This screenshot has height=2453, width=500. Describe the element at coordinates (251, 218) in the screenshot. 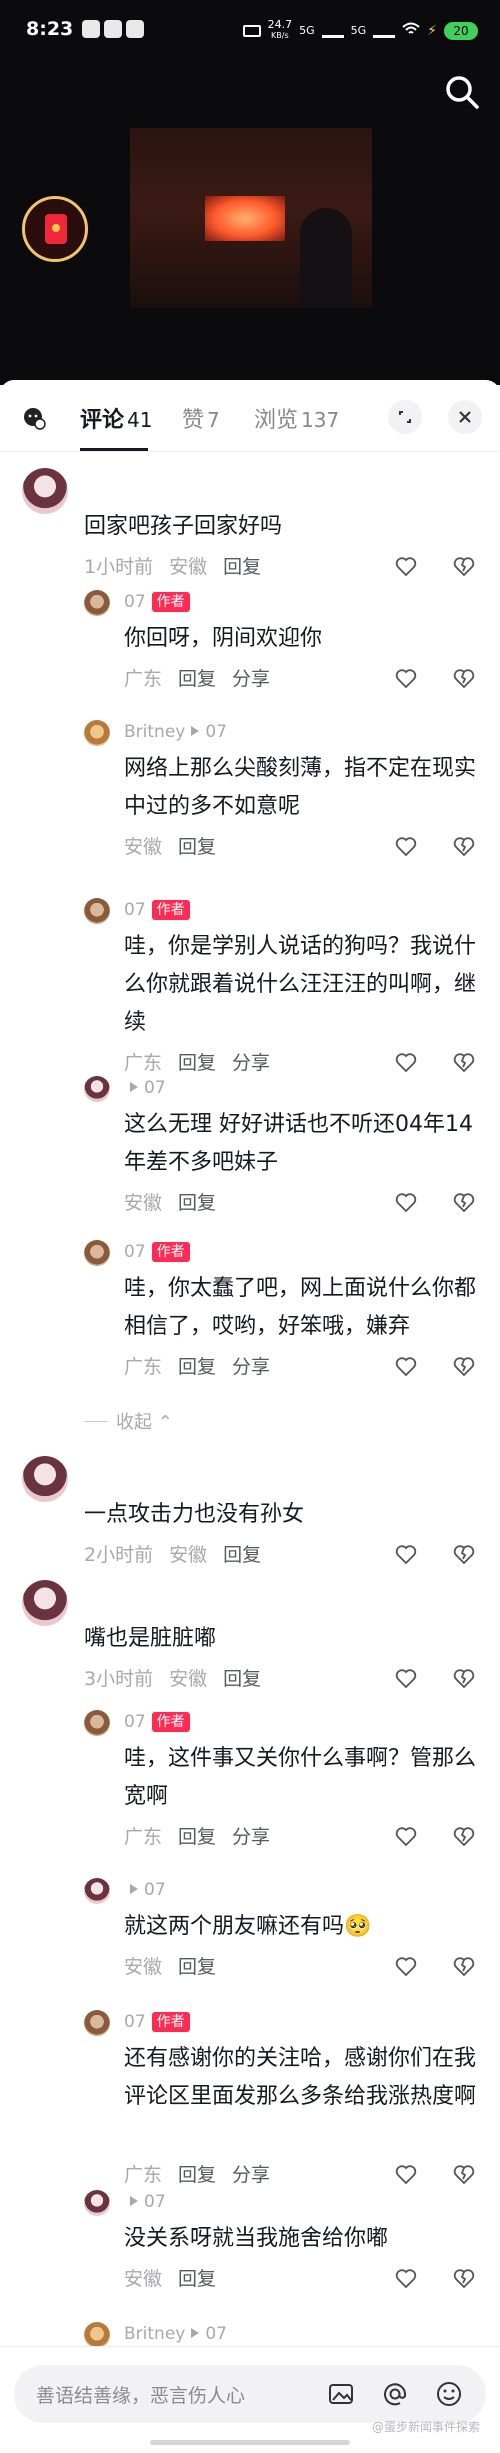

I see `video-thumbnail` at that location.